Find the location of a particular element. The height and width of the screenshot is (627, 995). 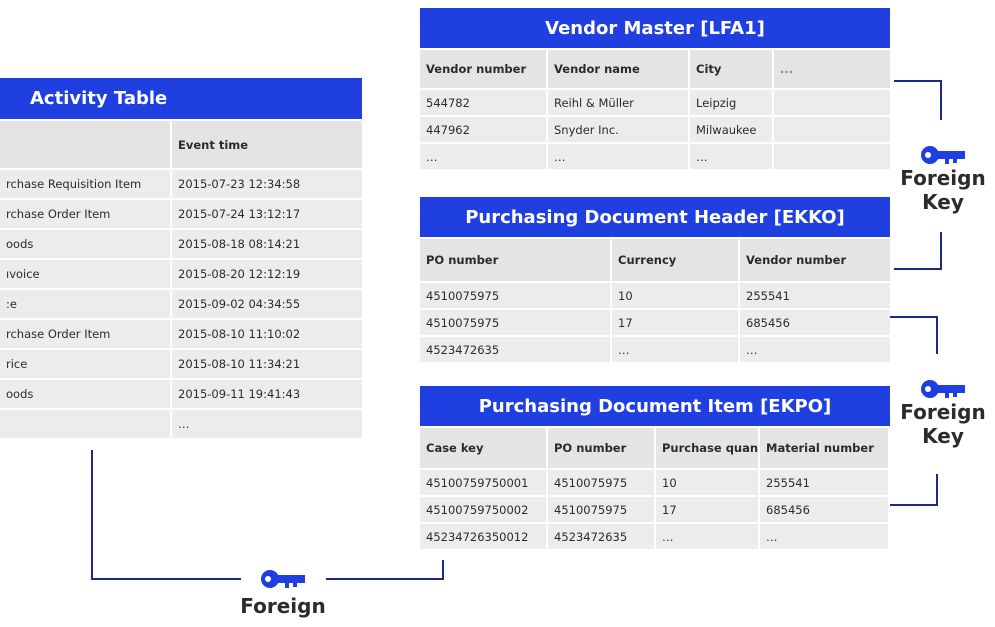

foreign-key-text-mid-2: Key is located at coordinates (943, 436).